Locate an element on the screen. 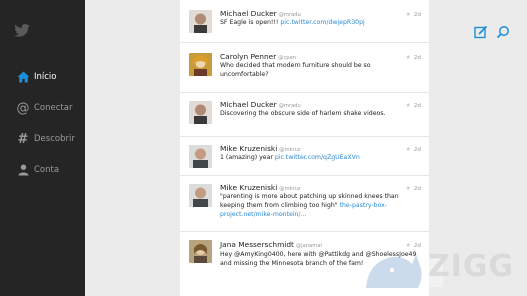 The image size is (527, 296). twitter-logo-icon is located at coordinates (22, 31).